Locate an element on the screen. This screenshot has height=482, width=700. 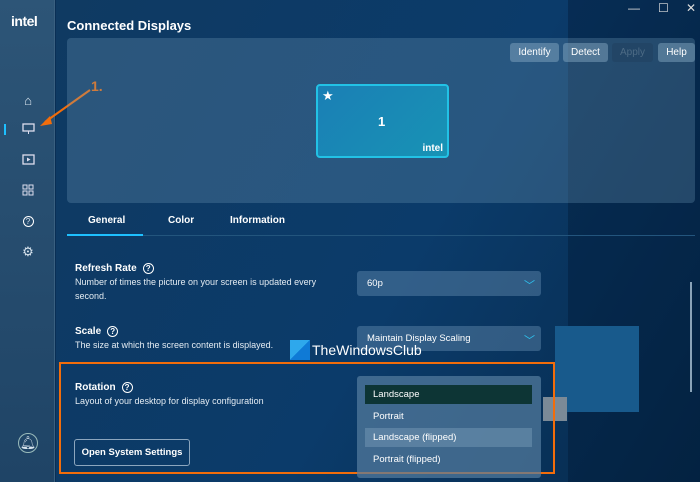
tab-information: Information is located at coordinates (257, 220).